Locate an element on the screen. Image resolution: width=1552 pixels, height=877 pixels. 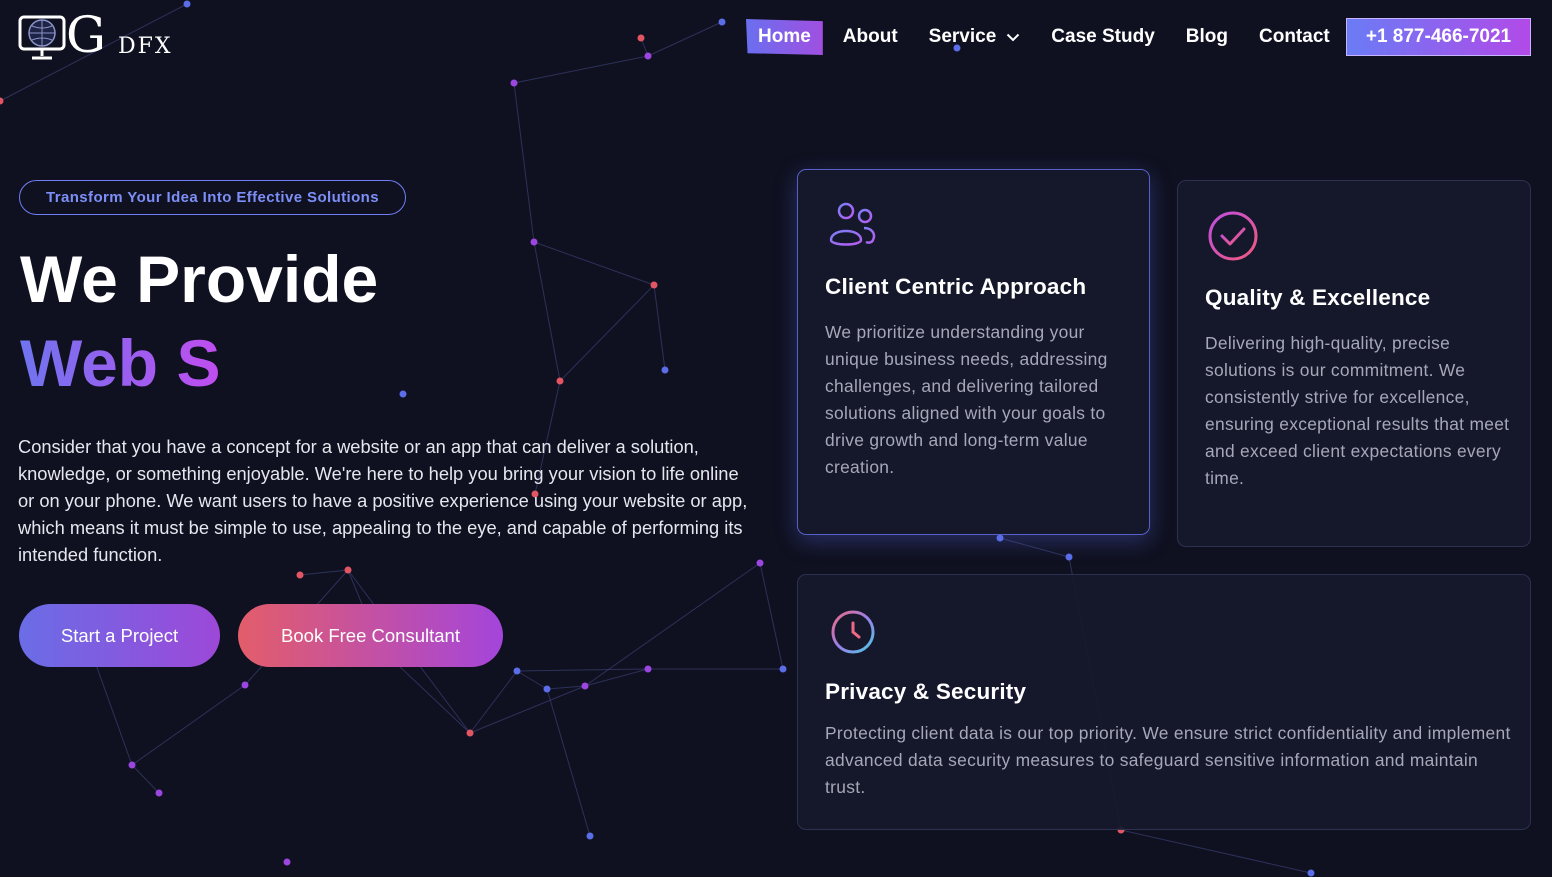
users-icon is located at coordinates (852, 224).